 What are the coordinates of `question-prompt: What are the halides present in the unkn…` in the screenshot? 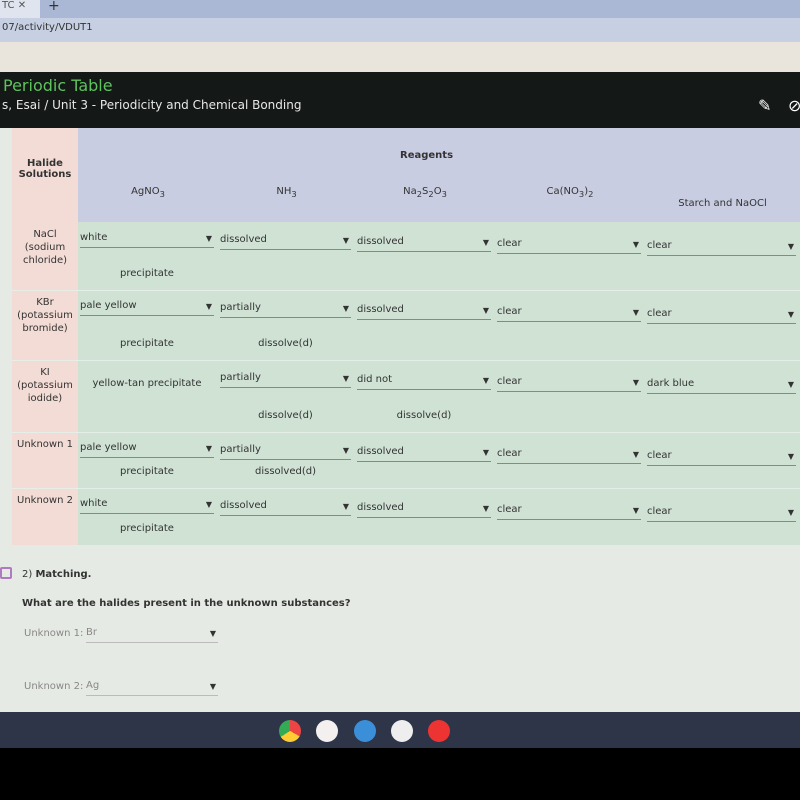 It's located at (186, 603).